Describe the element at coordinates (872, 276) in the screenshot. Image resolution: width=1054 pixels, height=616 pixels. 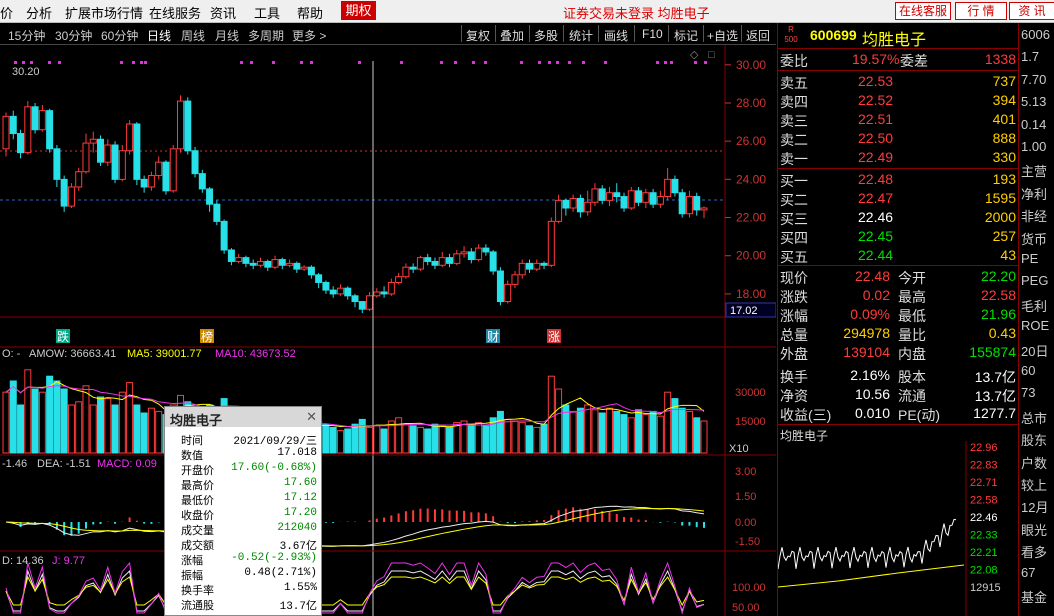
I see `stat-value: 22.48` at that location.